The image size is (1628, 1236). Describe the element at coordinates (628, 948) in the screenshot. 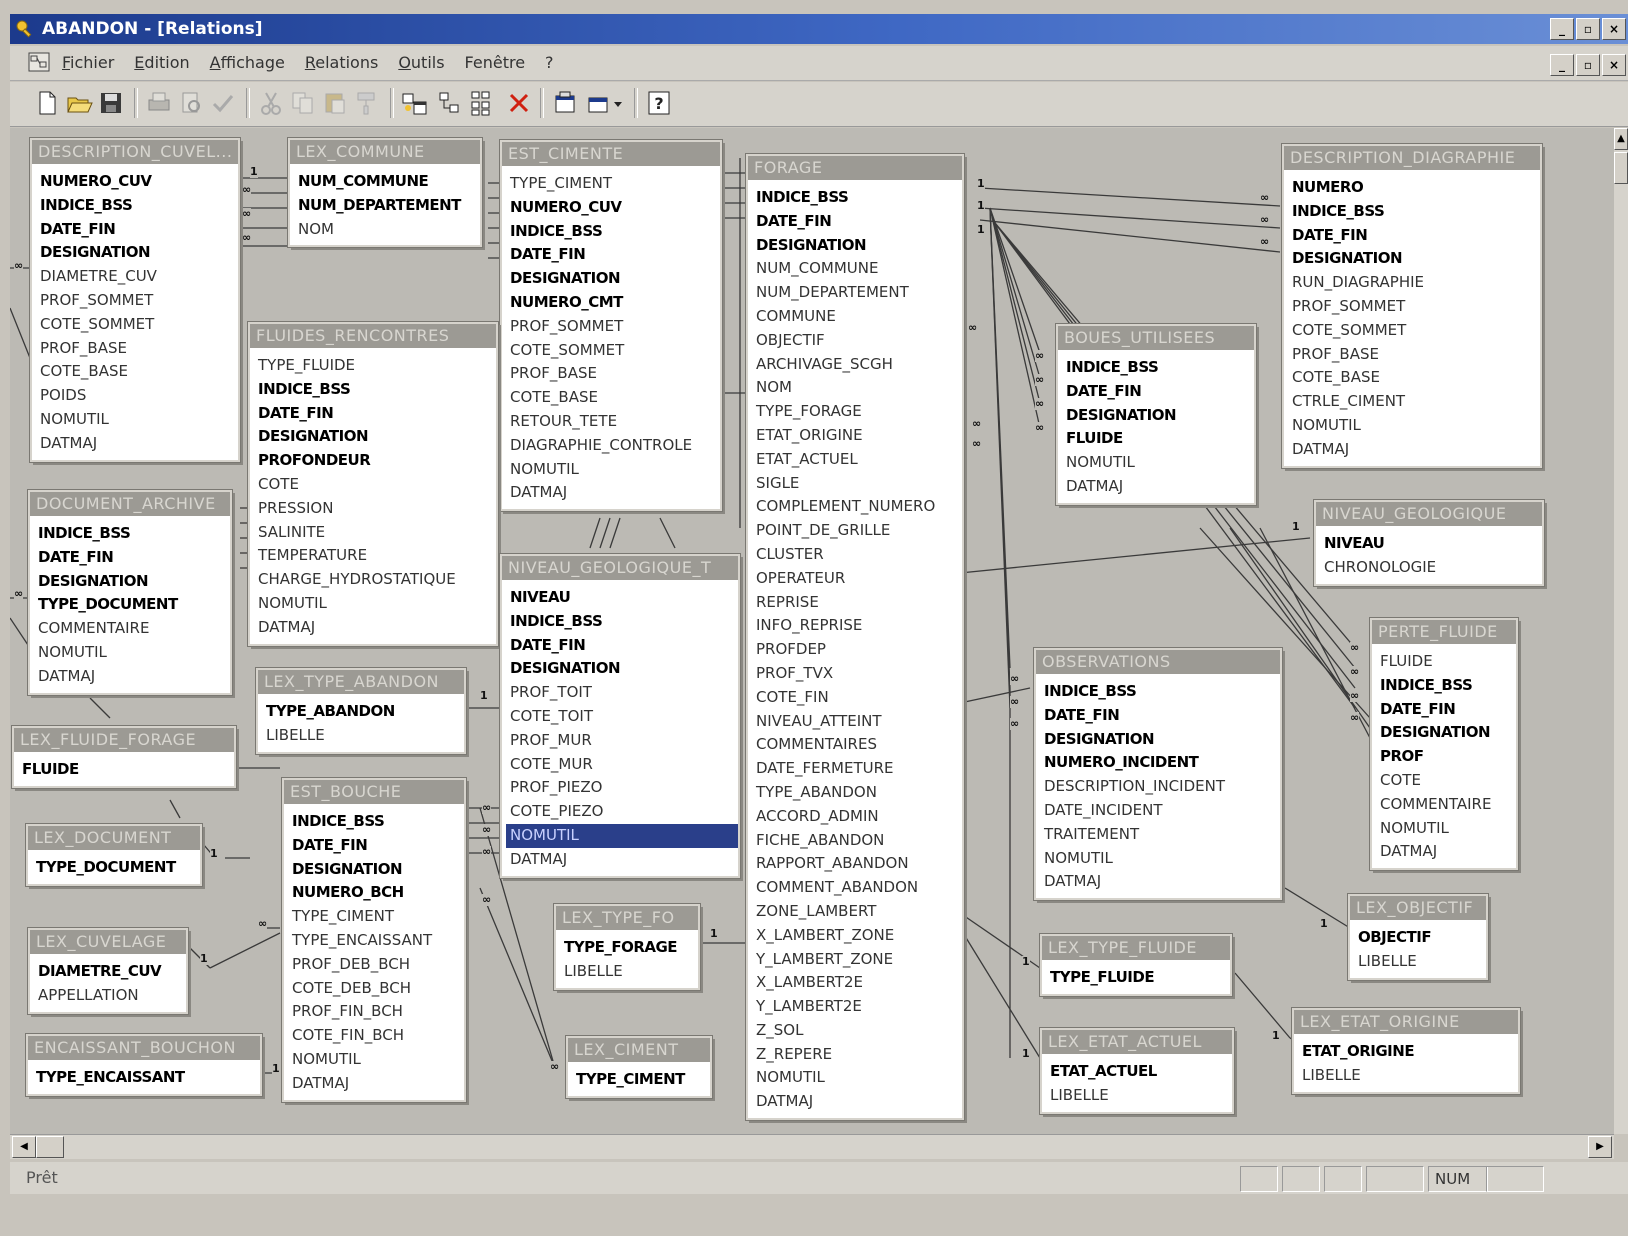

I see `primary-key-field: TYPE_FORAGE` at that location.